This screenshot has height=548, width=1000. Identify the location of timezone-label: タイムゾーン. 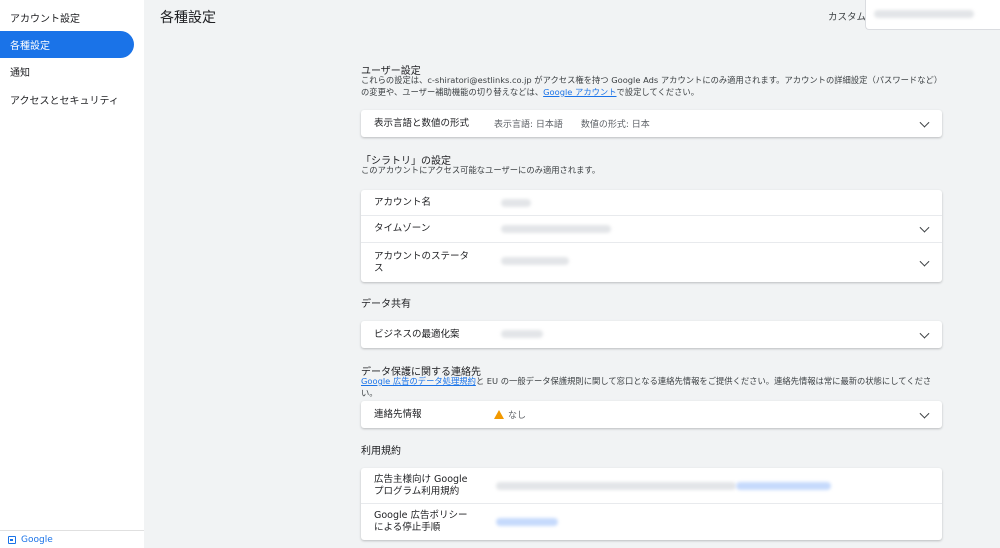
(402, 228).